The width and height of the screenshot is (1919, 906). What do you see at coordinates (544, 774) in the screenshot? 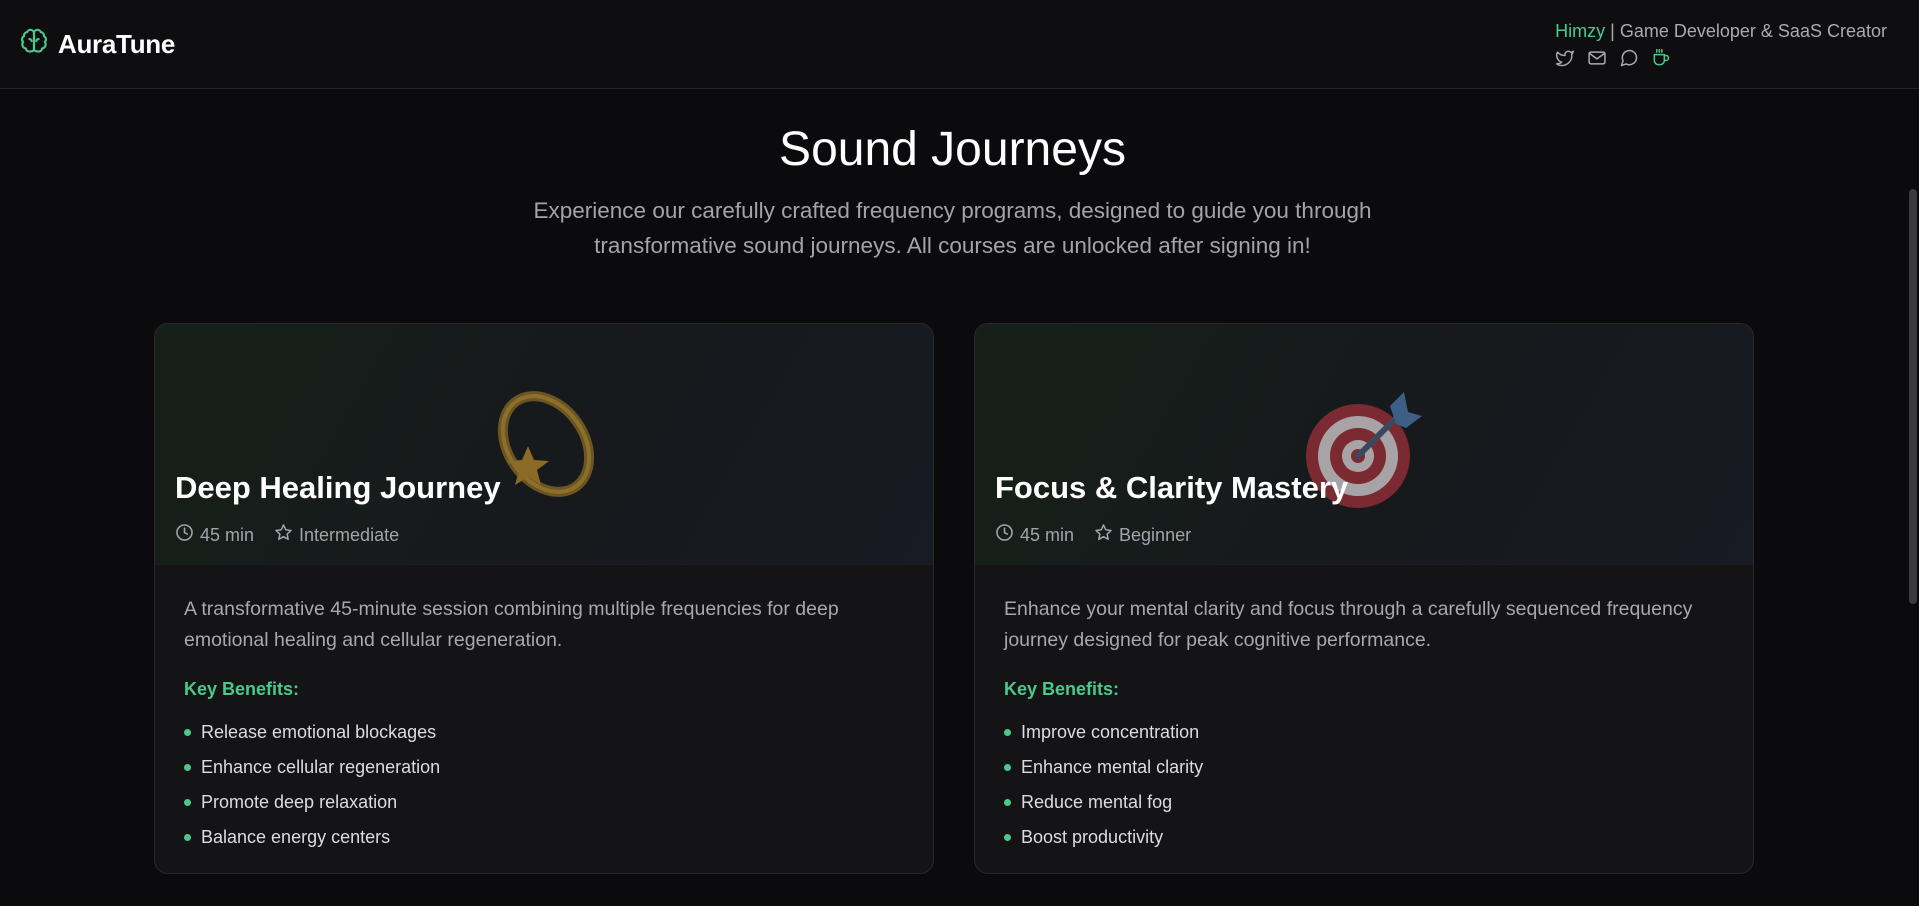
I see `benefit-item: Enhance cellular regeneration` at bounding box center [544, 774].